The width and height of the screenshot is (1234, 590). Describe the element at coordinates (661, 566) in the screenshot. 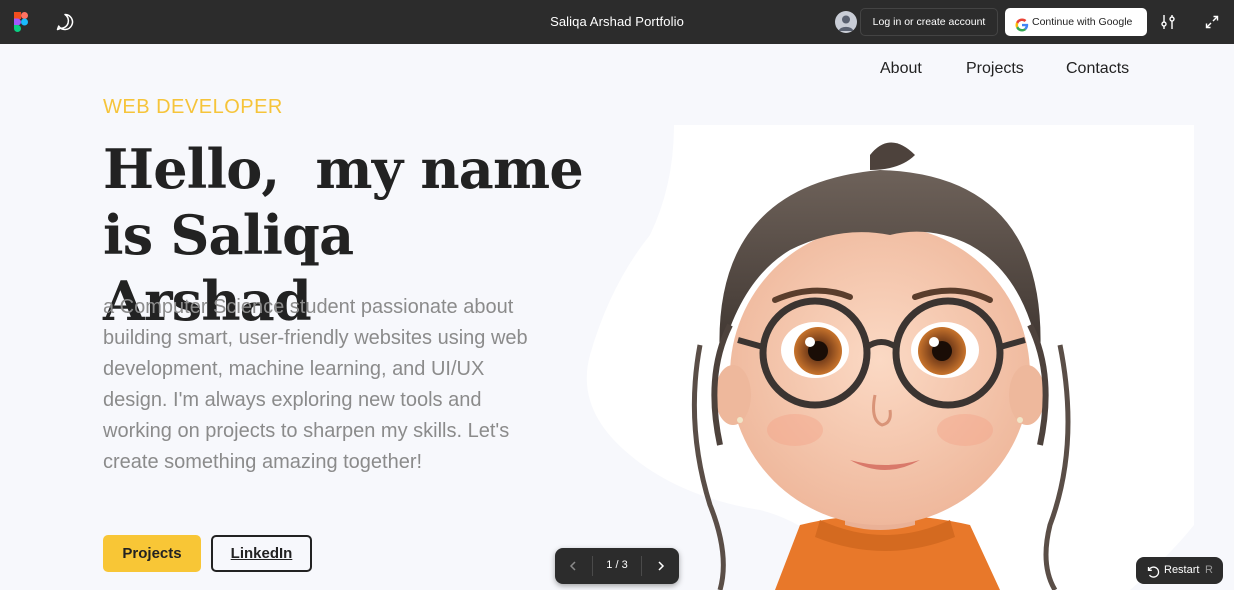

I see `next-slide-button` at that location.